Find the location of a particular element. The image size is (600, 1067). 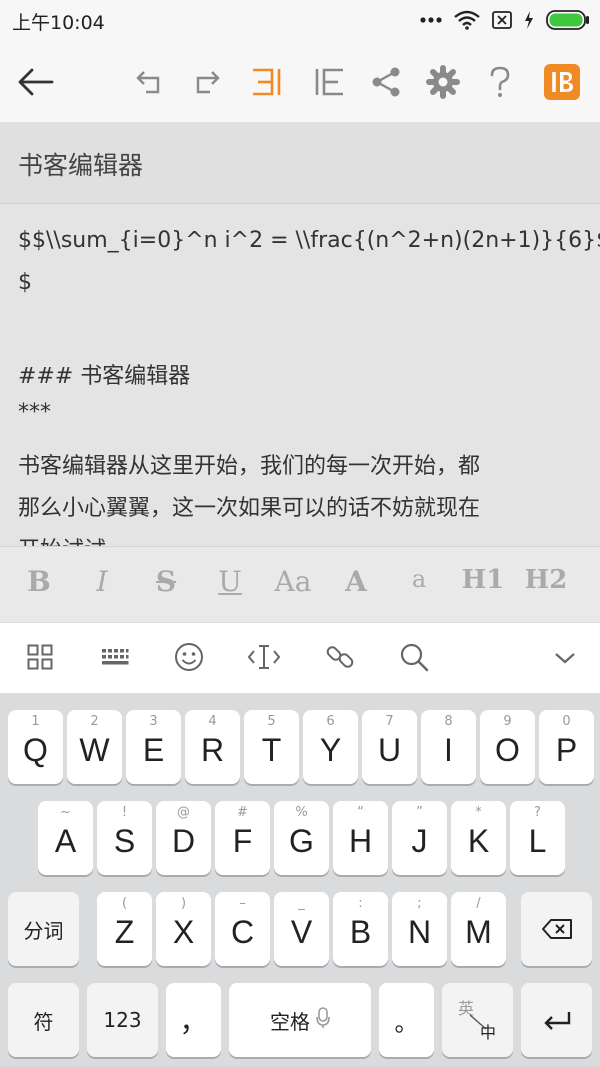

search-button is located at coordinates (414, 659).